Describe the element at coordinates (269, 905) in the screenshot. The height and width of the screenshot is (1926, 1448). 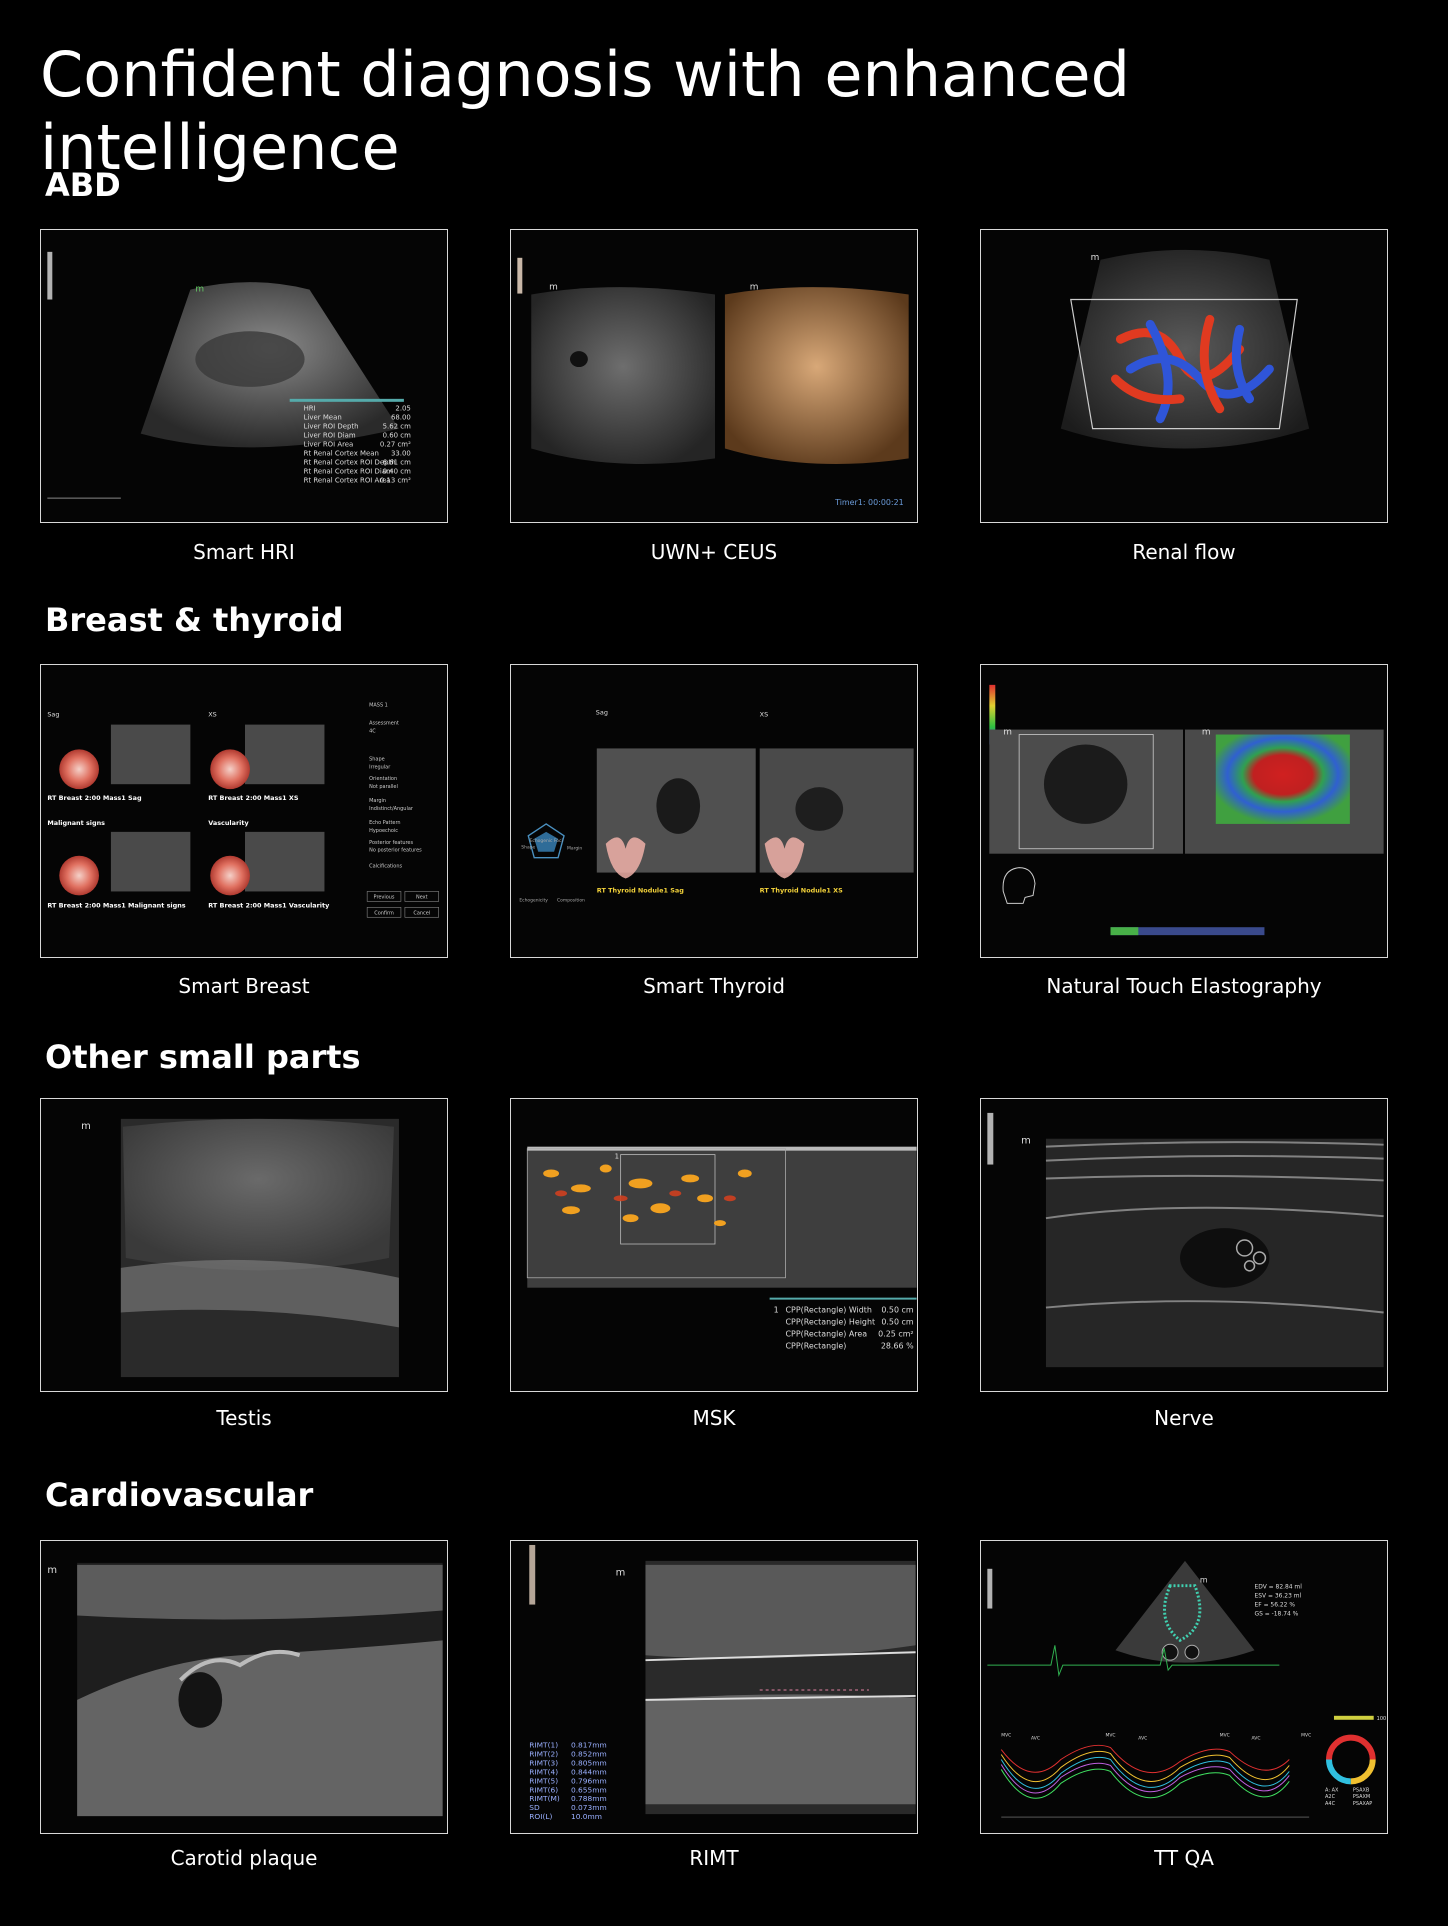
I see `breast-q4-label: RT Breast 2:00 Mass1 Vascularity` at that location.